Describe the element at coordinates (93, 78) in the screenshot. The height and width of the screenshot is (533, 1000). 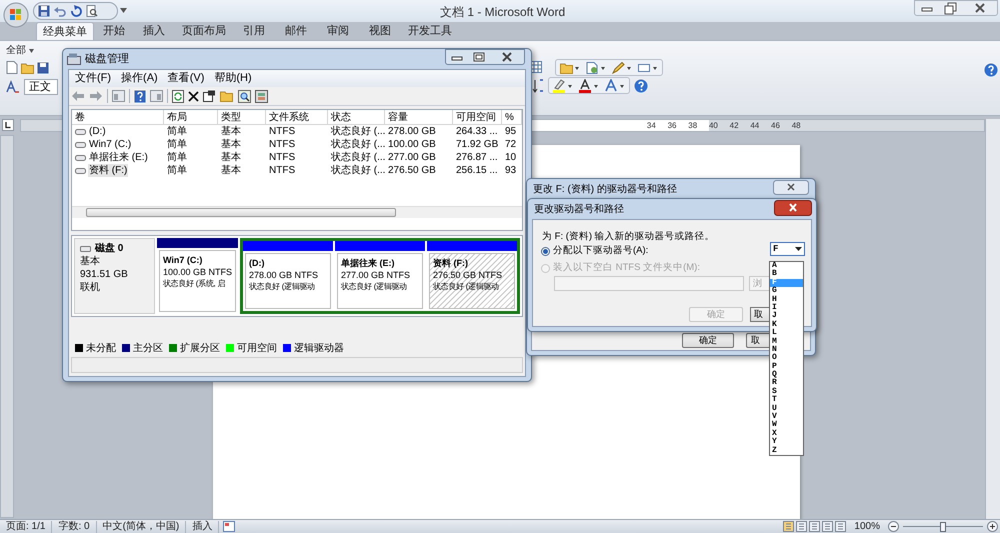
I see `menu-item: 文件(F)` at that location.